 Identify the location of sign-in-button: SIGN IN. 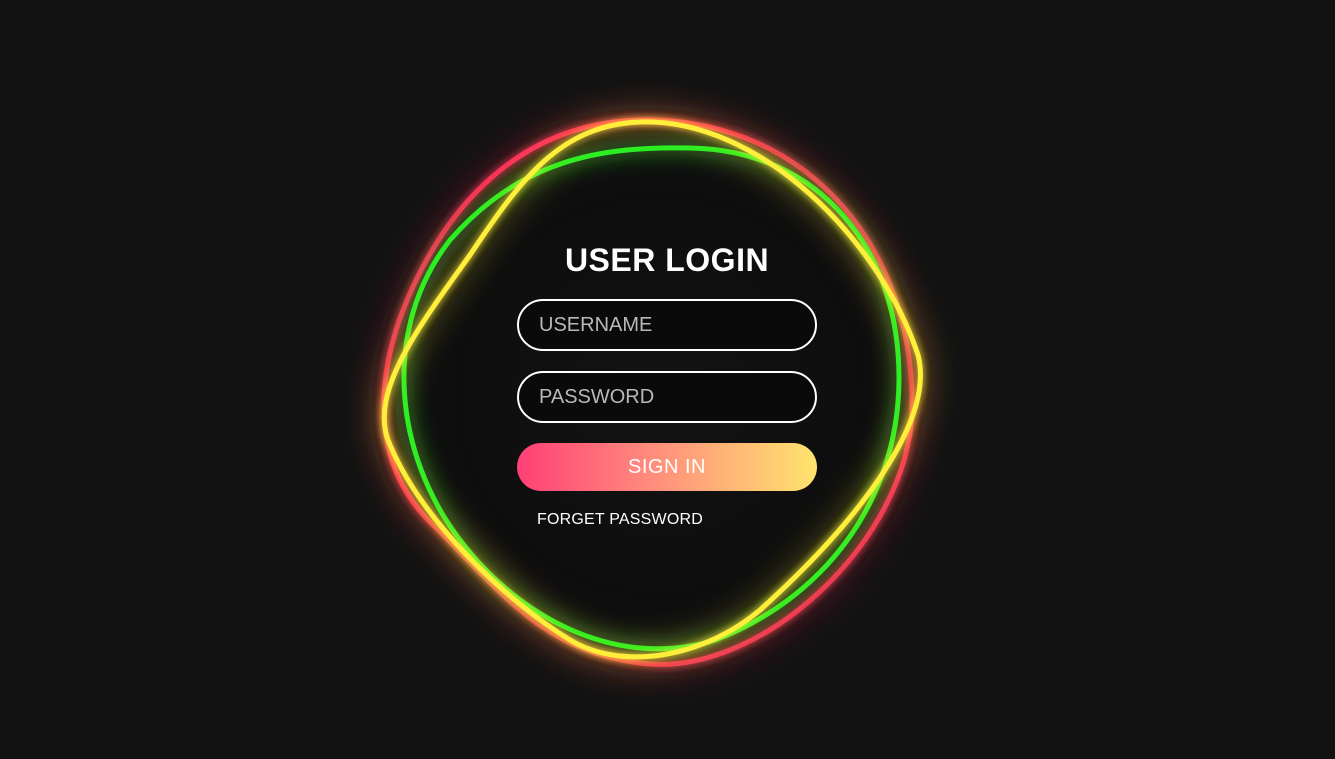
(667, 467).